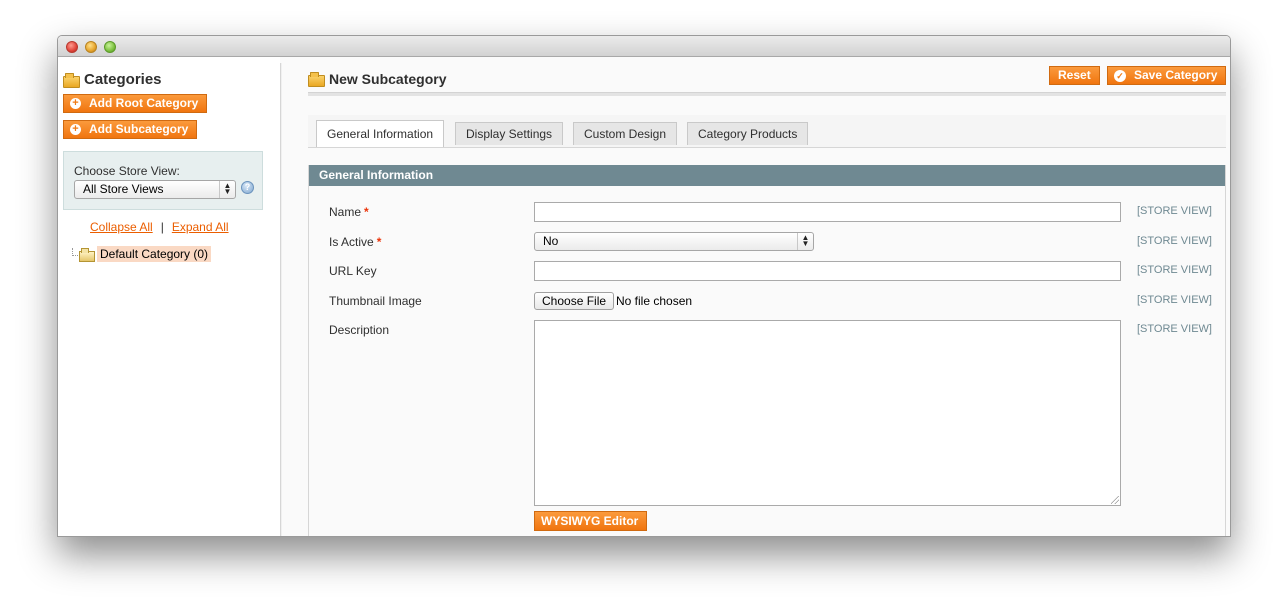 This screenshot has width=1288, height=616. I want to click on tree-controls: Collapse All | Expand All, so click(159, 227).